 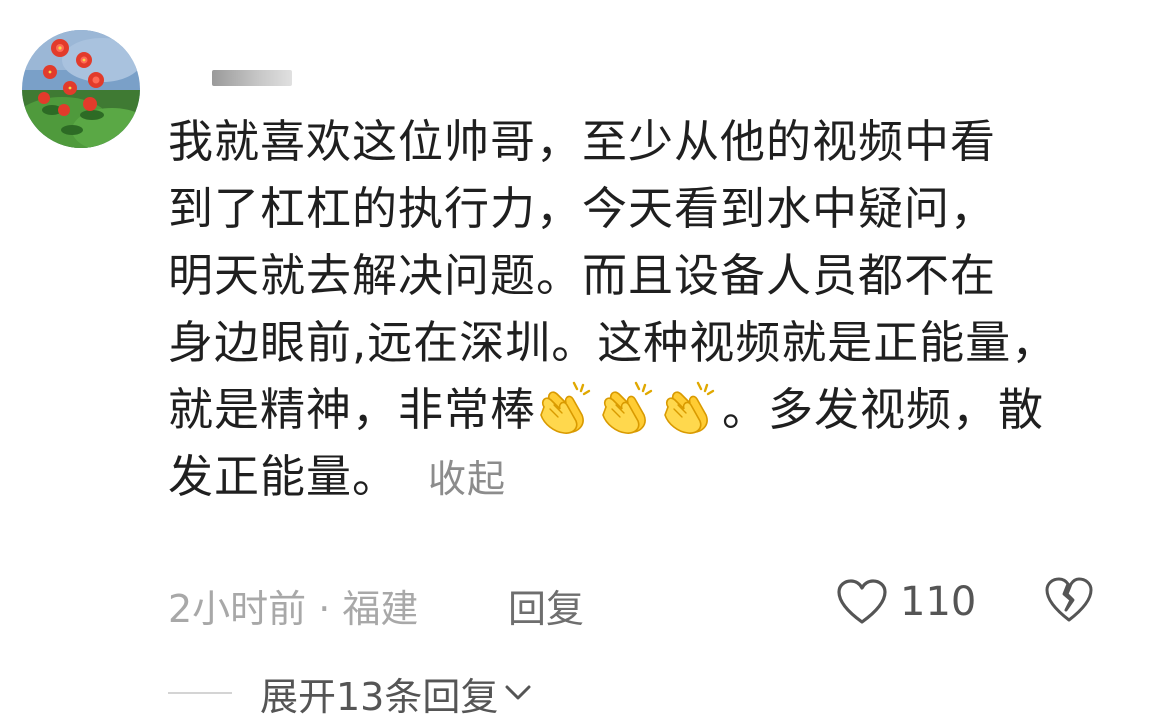 I want to click on divider, so click(x=200, y=693).